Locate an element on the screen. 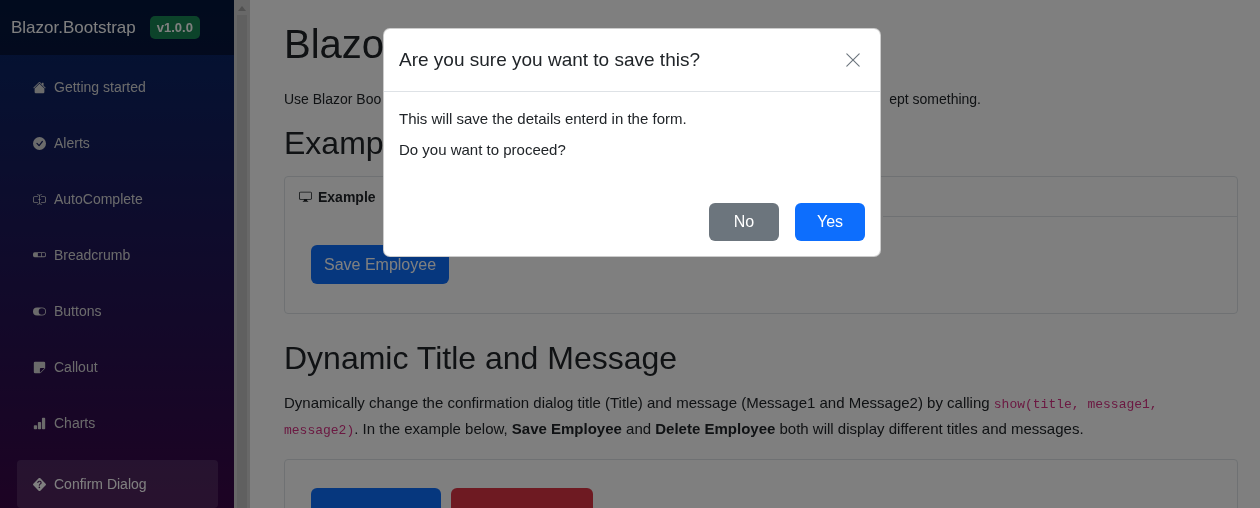  confirm-button: Yes is located at coordinates (830, 222).